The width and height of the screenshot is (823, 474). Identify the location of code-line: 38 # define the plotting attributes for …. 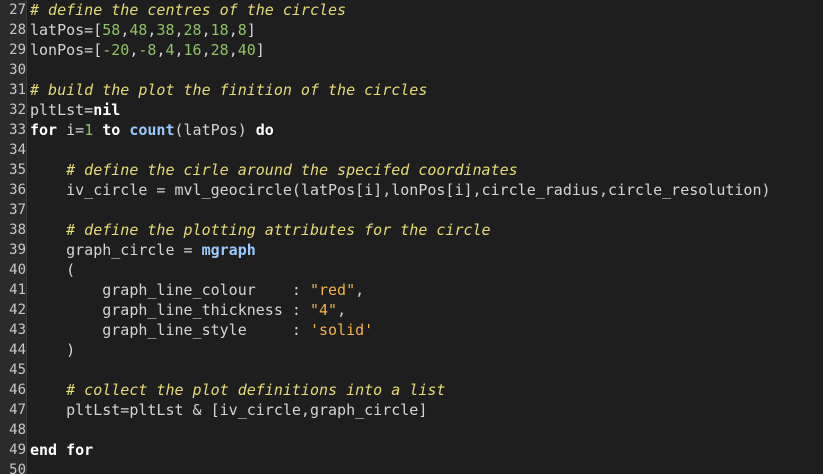
(411, 230).